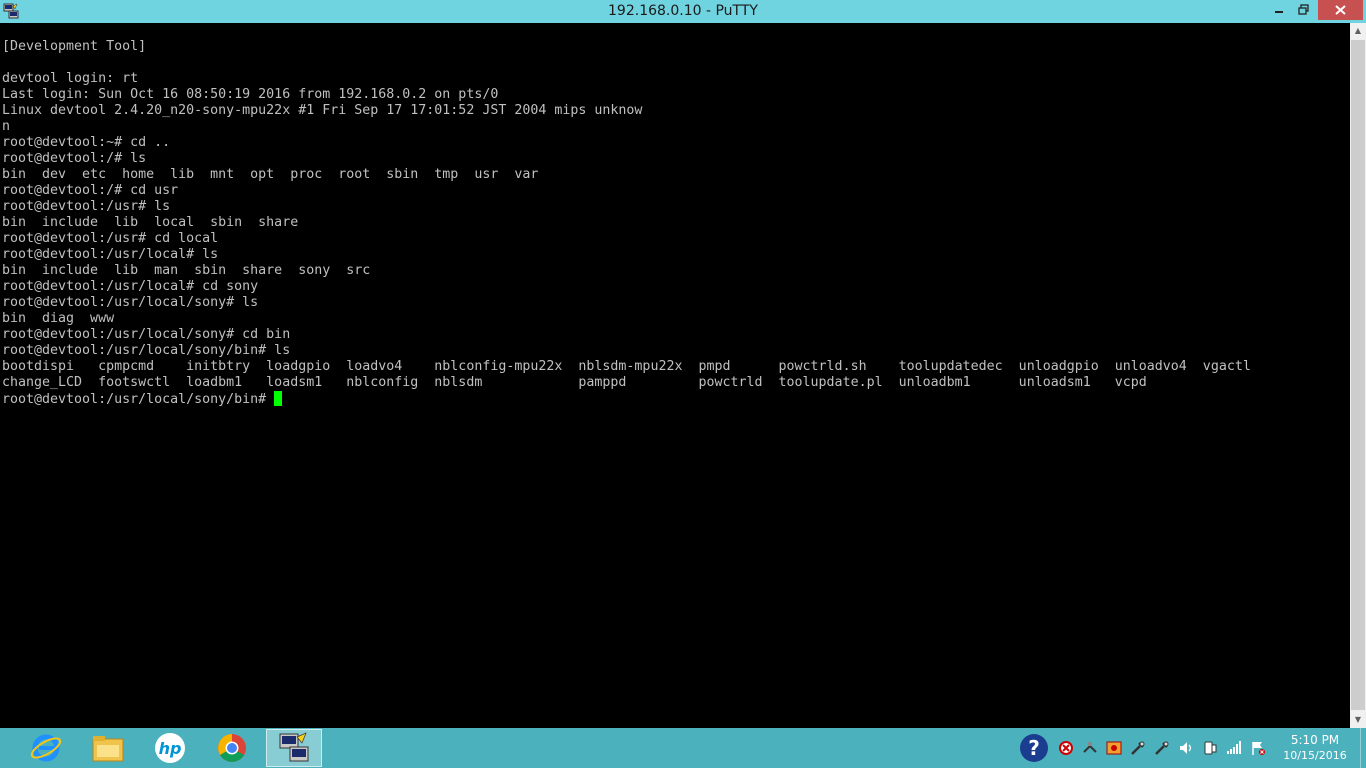 The image size is (1366, 768). Describe the element at coordinates (1234, 748) in the screenshot. I see `signal-icon` at that location.